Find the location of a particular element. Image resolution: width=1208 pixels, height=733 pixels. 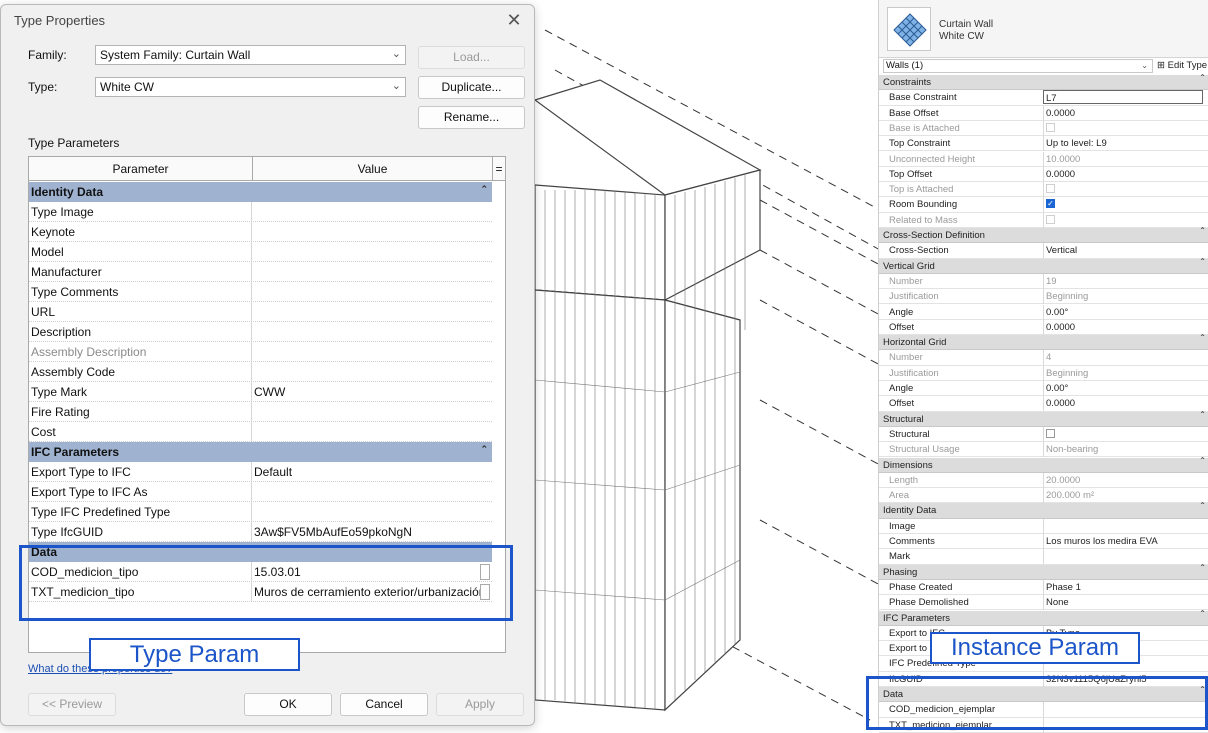

property-value: ✓ is located at coordinates (1123, 205).